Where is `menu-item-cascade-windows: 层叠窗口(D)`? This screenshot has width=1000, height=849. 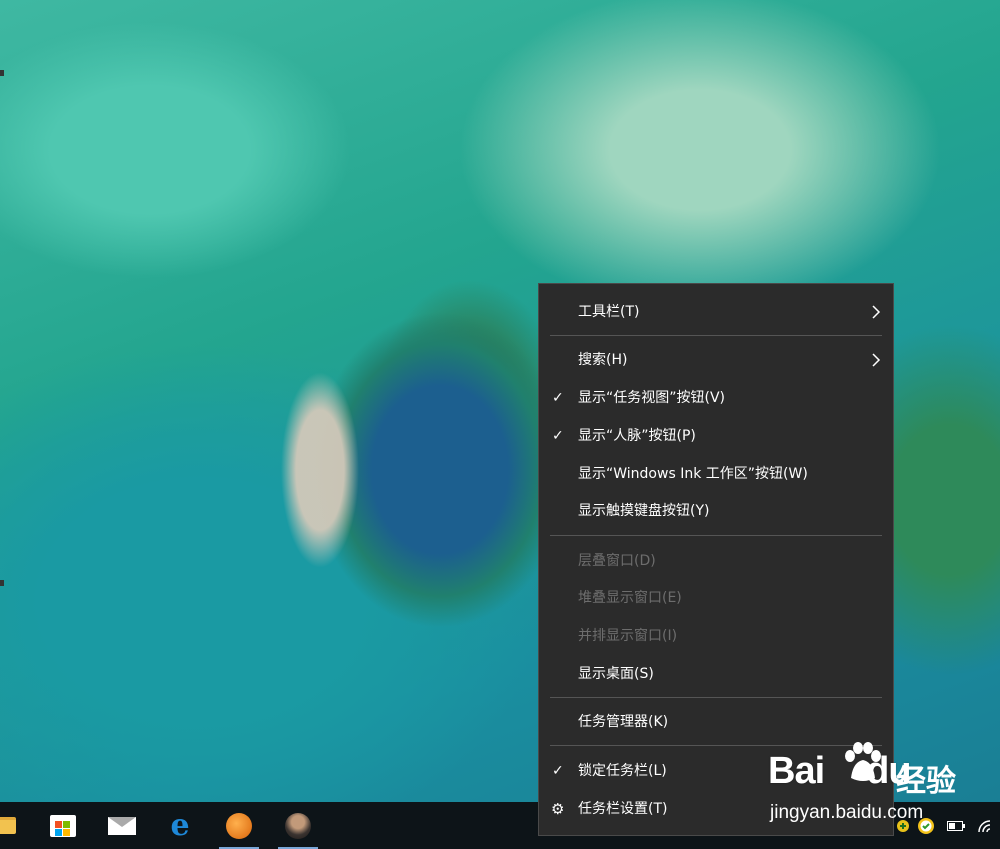 menu-item-cascade-windows: 层叠窗口(D) is located at coordinates (716, 561).